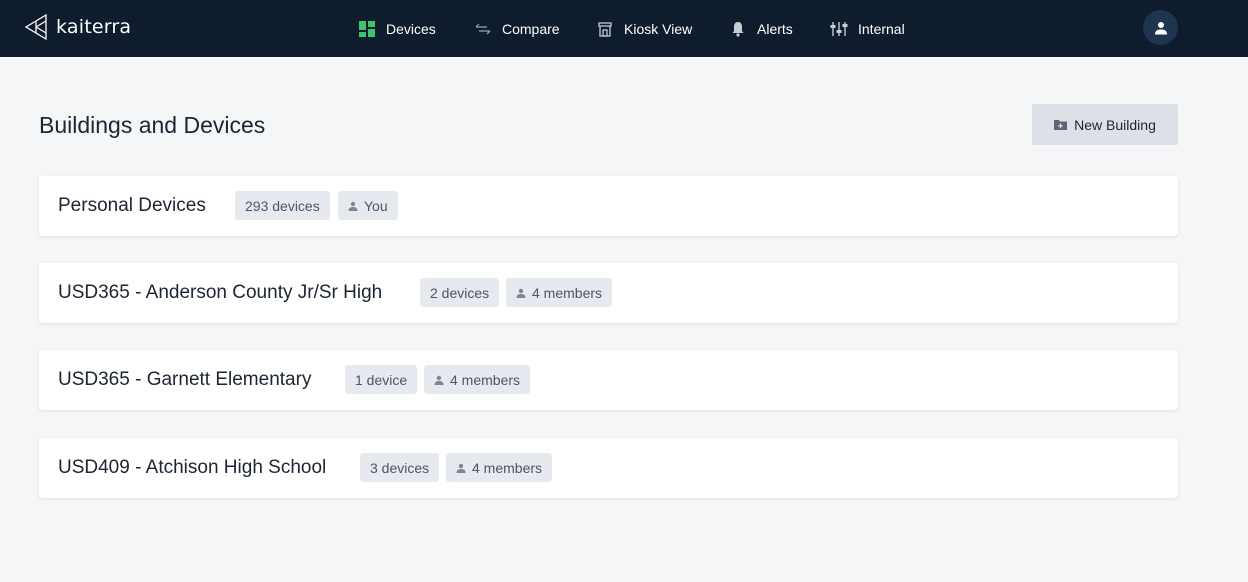  I want to click on kaiterra-logo: kaiterra, so click(77, 27).